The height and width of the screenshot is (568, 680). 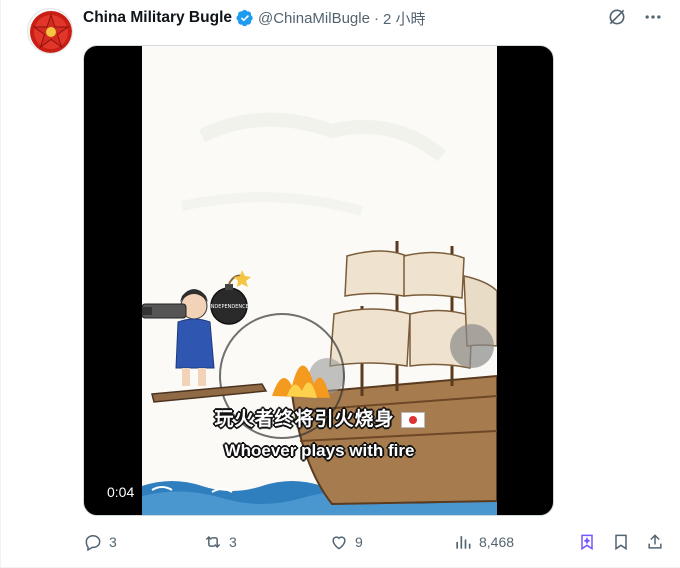 I want to click on repost-icon, so click(x=213, y=542).